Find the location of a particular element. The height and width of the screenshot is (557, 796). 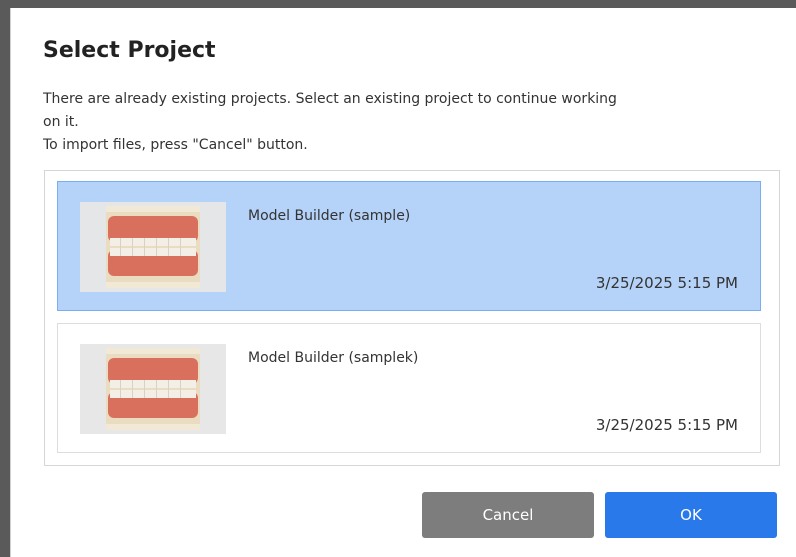

ok-button: OK is located at coordinates (691, 515).